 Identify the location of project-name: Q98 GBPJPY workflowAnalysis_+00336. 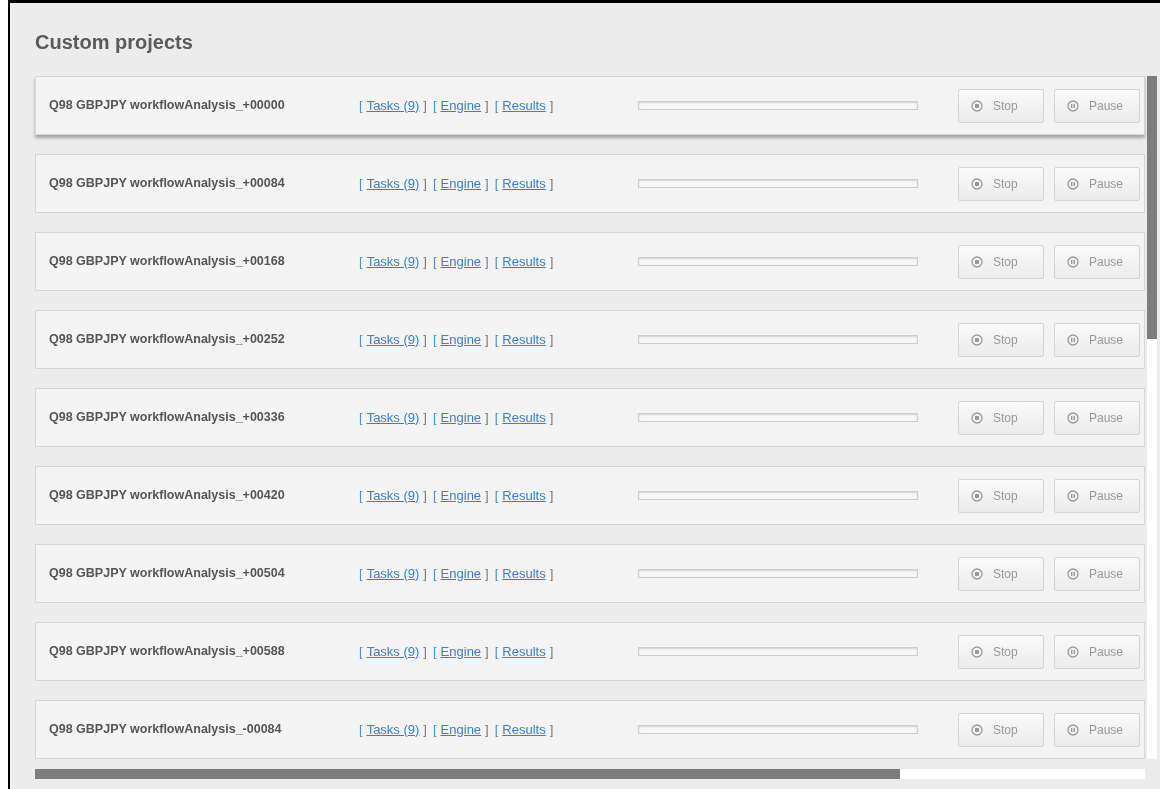
(167, 418).